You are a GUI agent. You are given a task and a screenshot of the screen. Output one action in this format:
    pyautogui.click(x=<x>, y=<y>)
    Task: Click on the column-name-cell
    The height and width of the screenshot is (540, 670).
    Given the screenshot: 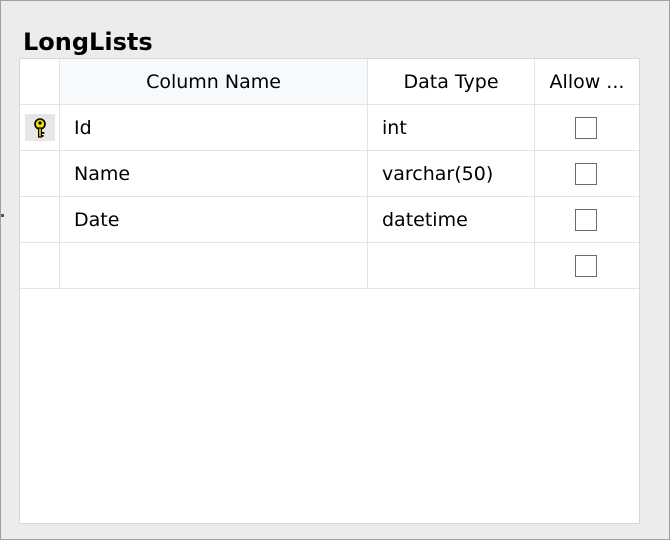 What is the action you would take?
    pyautogui.click(x=214, y=265)
    